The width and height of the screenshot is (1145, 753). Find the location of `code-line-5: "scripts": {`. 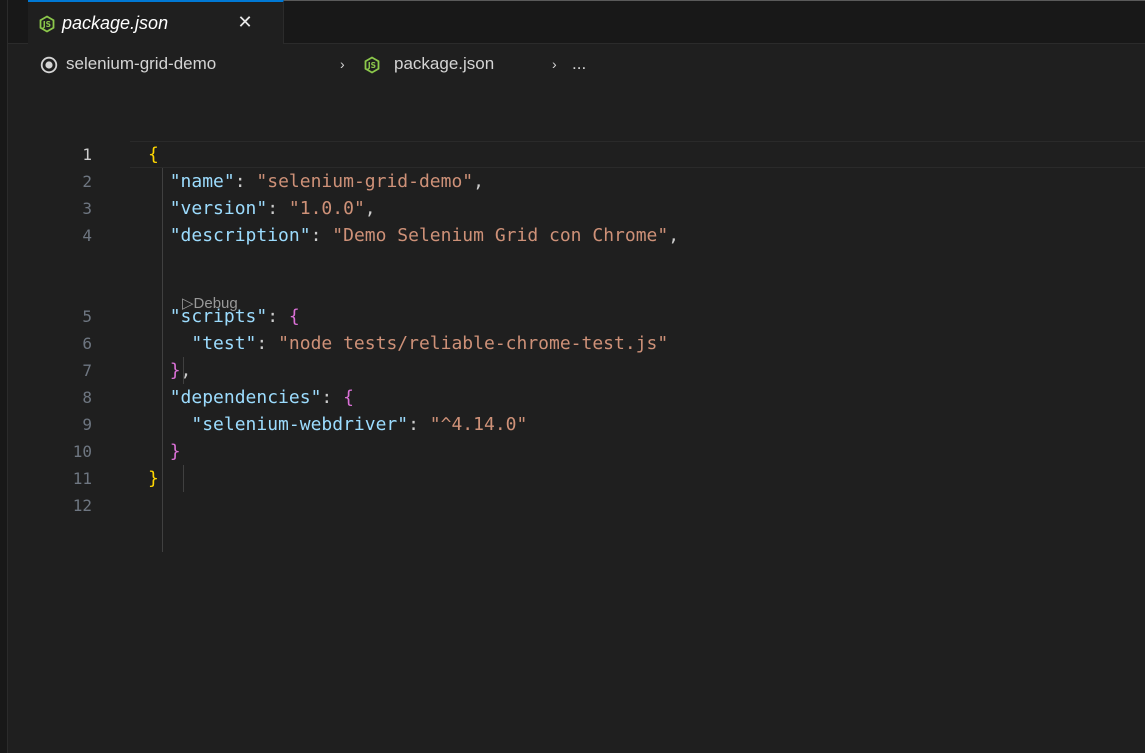

code-line-5: "scripts": { is located at coordinates (224, 316).